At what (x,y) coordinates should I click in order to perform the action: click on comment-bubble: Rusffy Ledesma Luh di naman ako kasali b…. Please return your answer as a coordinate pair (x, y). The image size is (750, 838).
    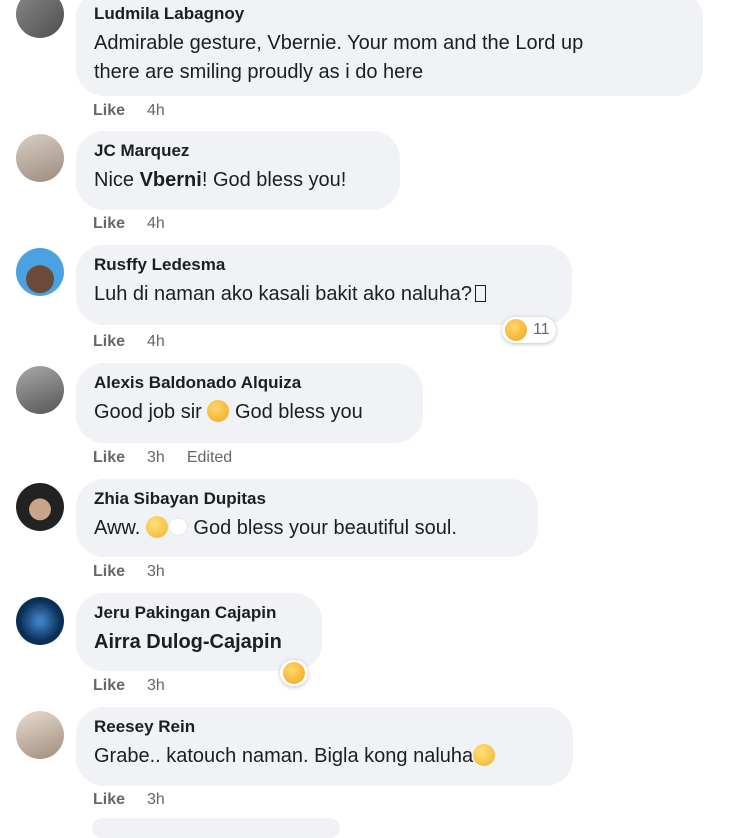
    Looking at the image, I should click on (324, 285).